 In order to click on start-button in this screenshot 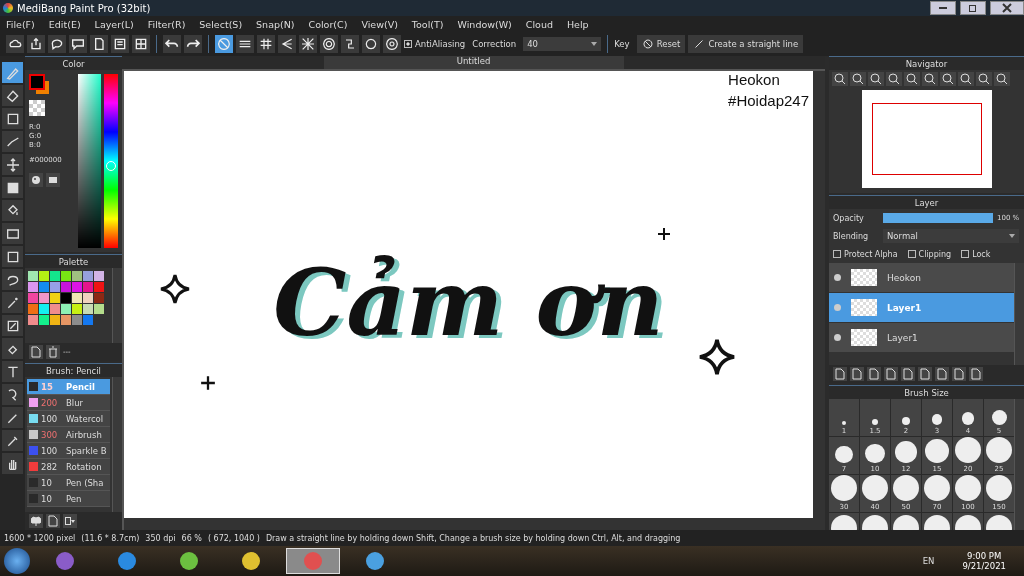, I will do `click(17, 561)`.